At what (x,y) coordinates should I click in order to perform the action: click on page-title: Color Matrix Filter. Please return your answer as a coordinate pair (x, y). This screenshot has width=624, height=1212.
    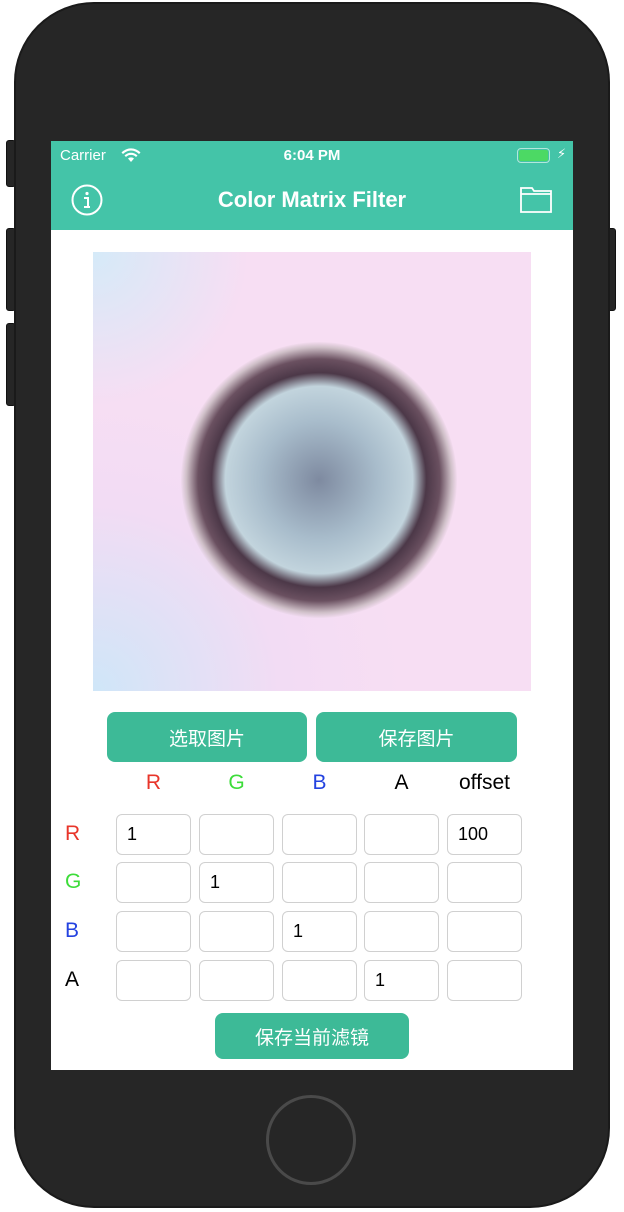
    Looking at the image, I should click on (312, 199).